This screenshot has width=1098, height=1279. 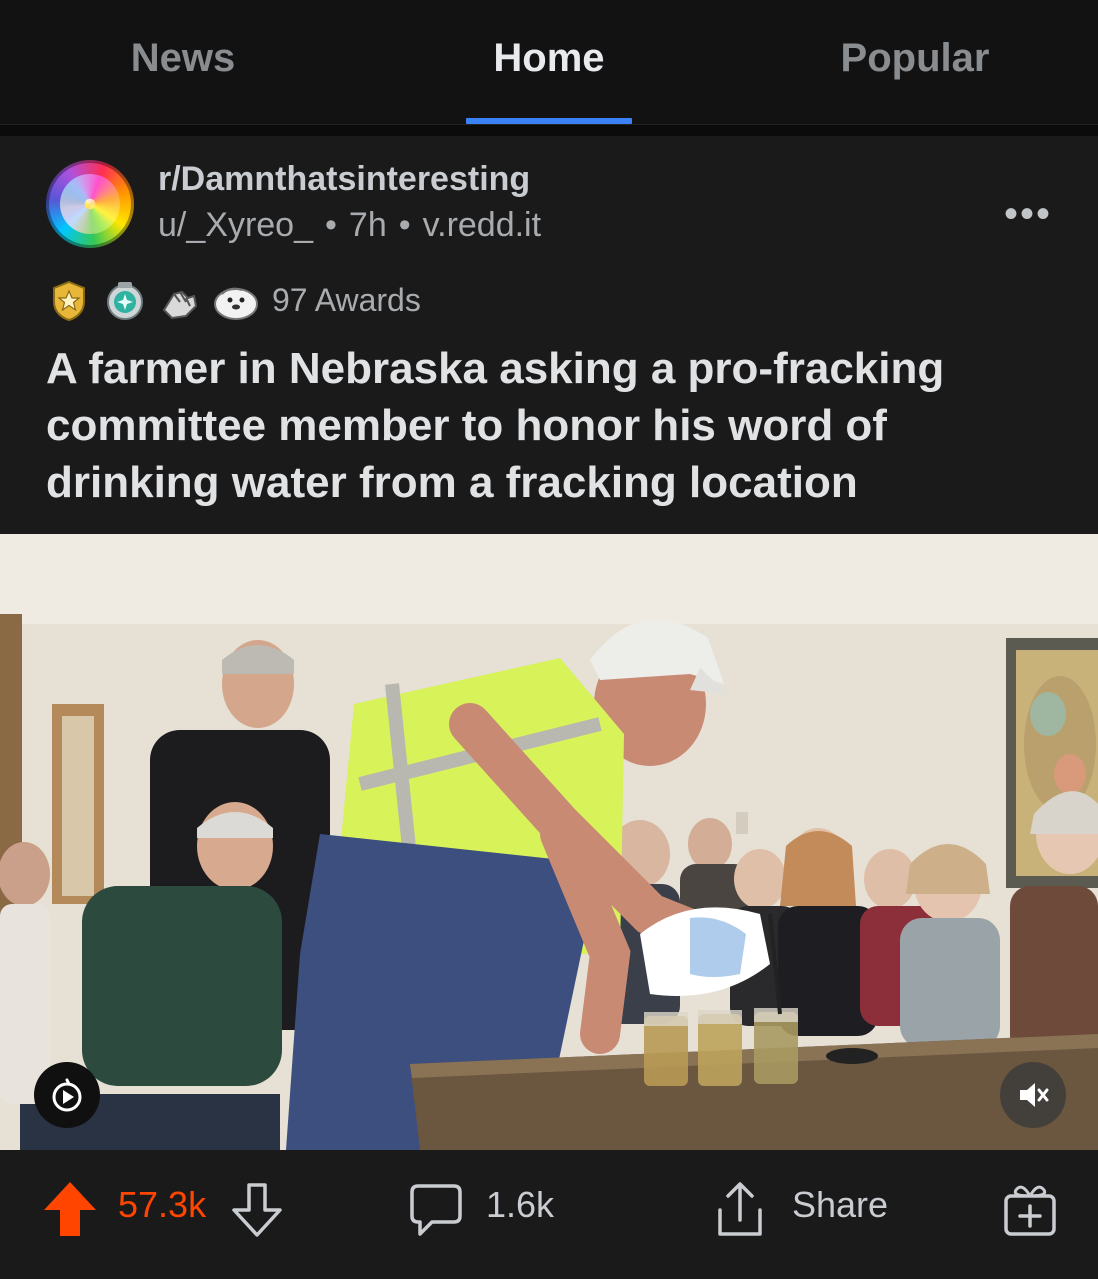 I want to click on downvote-icon, so click(x=257, y=1210).